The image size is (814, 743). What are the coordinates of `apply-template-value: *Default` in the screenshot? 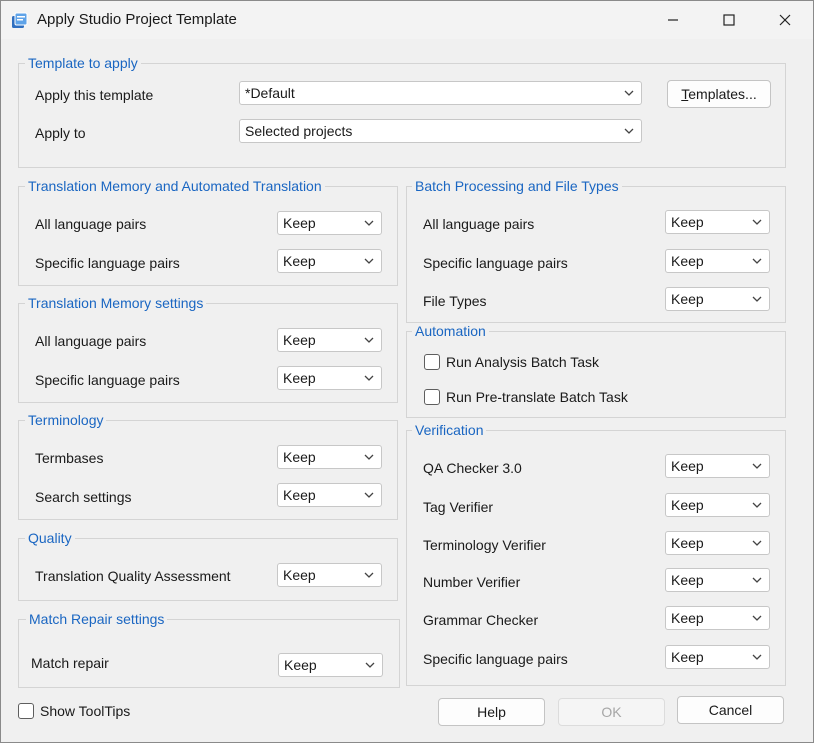 It's located at (270, 93).